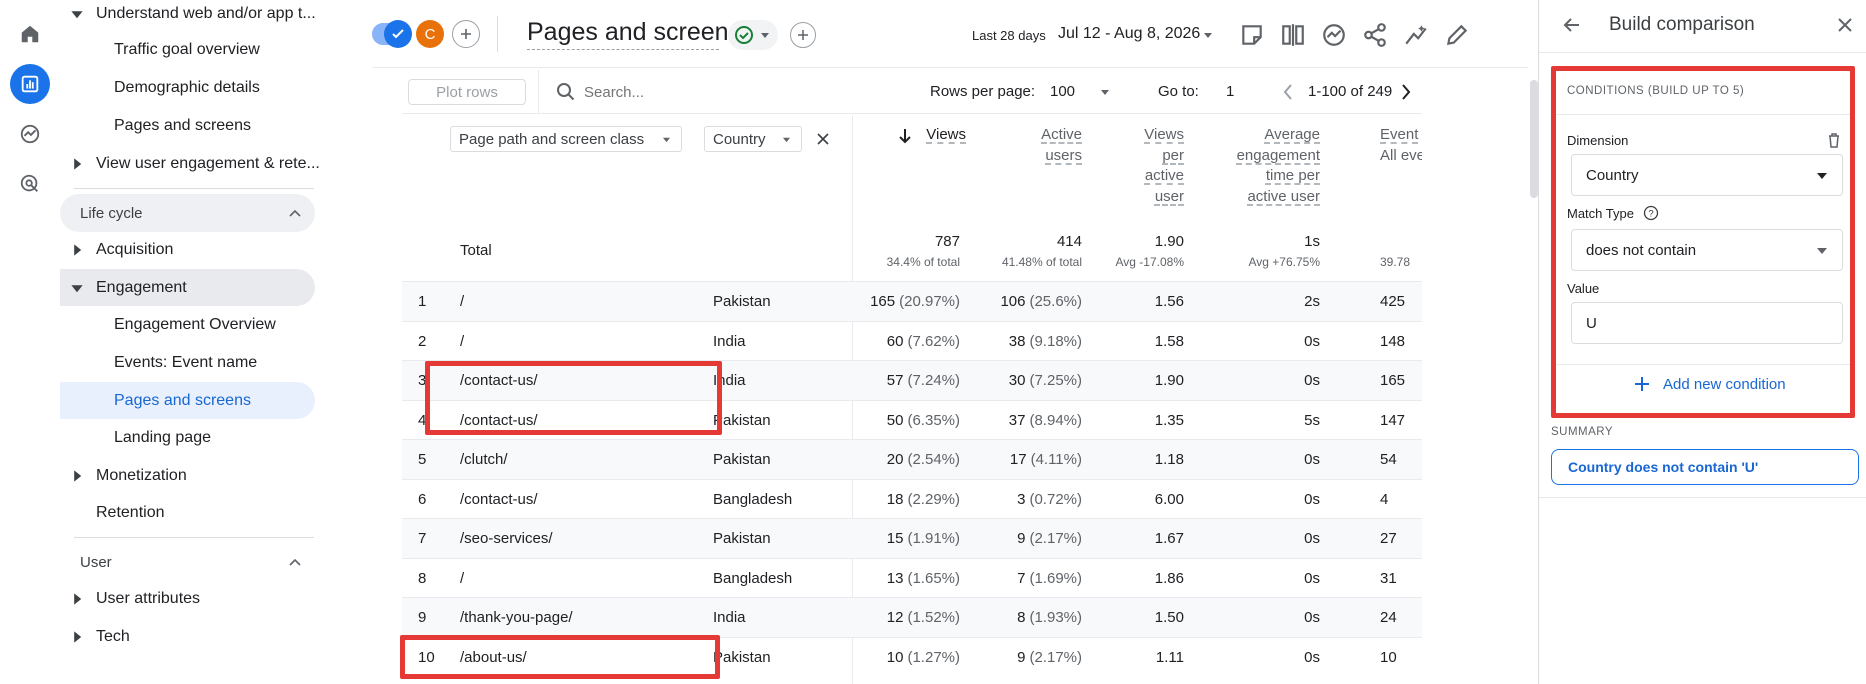 The width and height of the screenshot is (1866, 684). Describe the element at coordinates (684, 92) in the screenshot. I see `search-input` at that location.